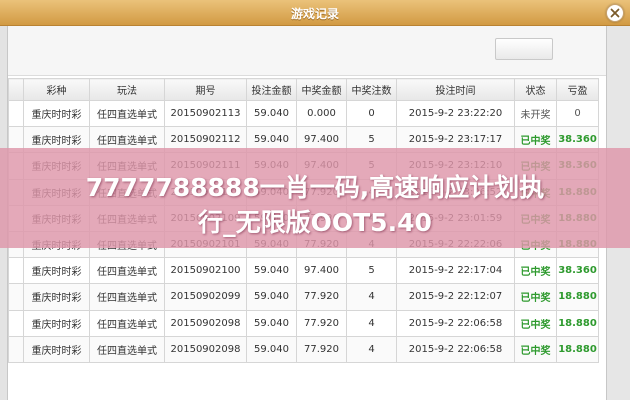 Image resolution: width=630 pixels, height=400 pixels. What do you see at coordinates (315, 222) in the screenshot?
I see `overlay-text-line-2: 行_无限版OOT5.40` at bounding box center [315, 222].